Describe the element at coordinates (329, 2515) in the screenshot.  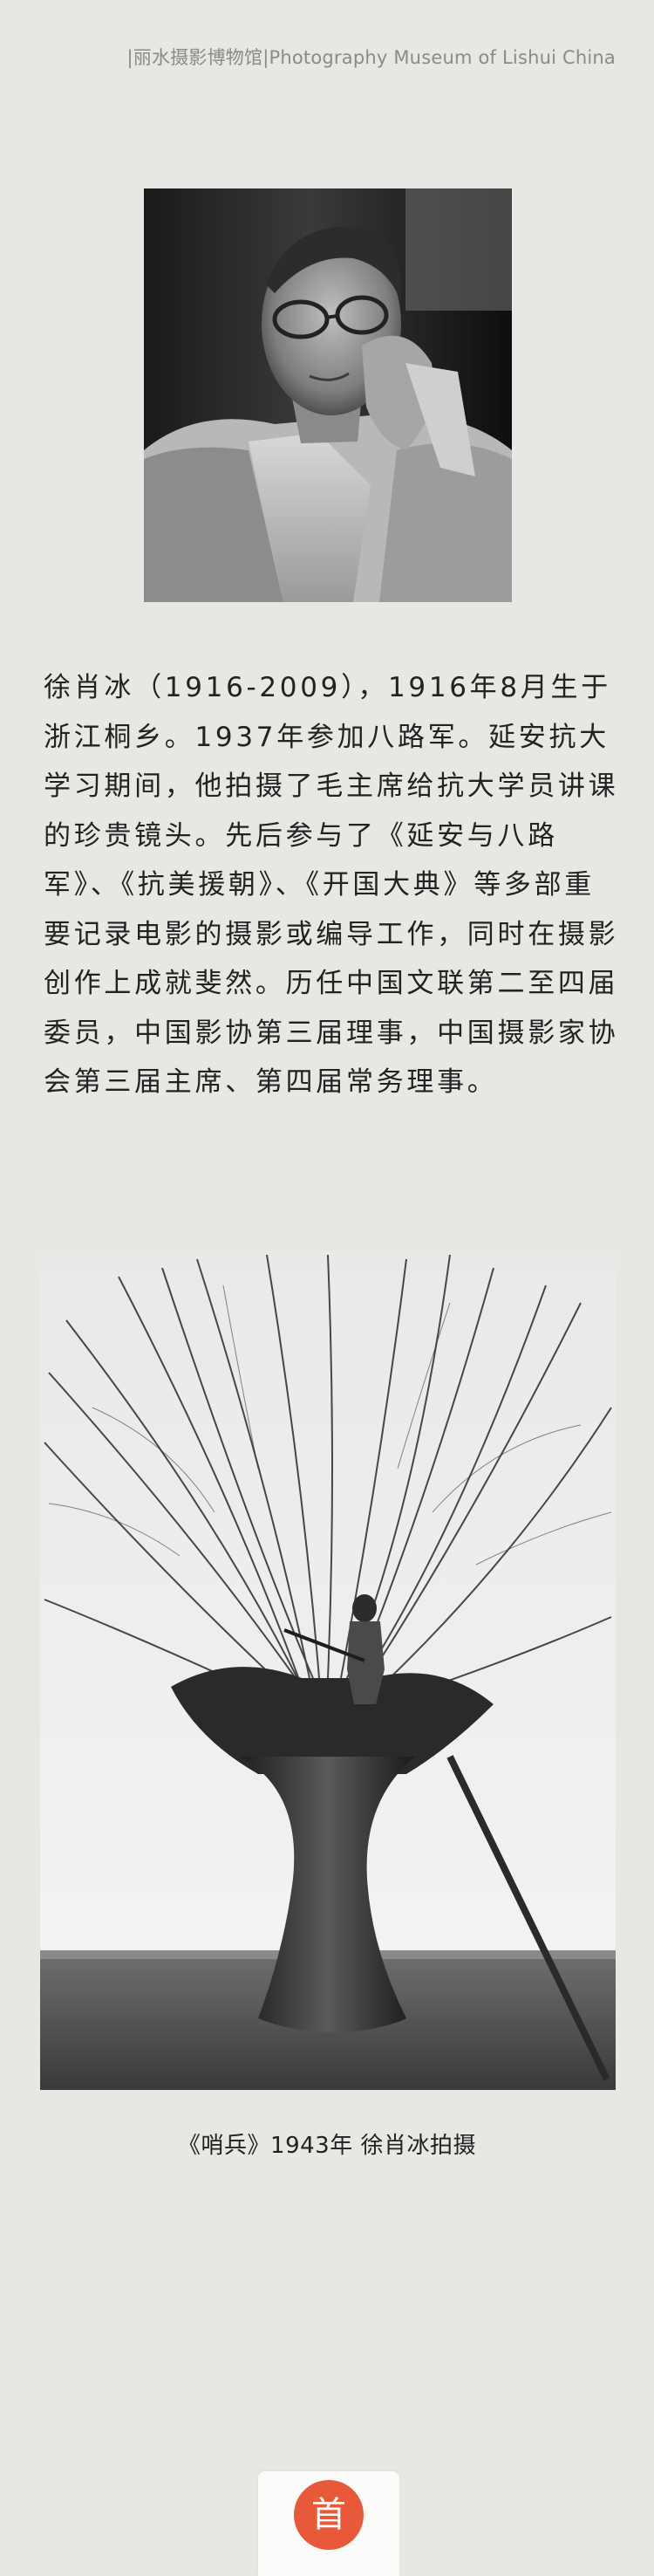
I see `home-button: 首` at that location.